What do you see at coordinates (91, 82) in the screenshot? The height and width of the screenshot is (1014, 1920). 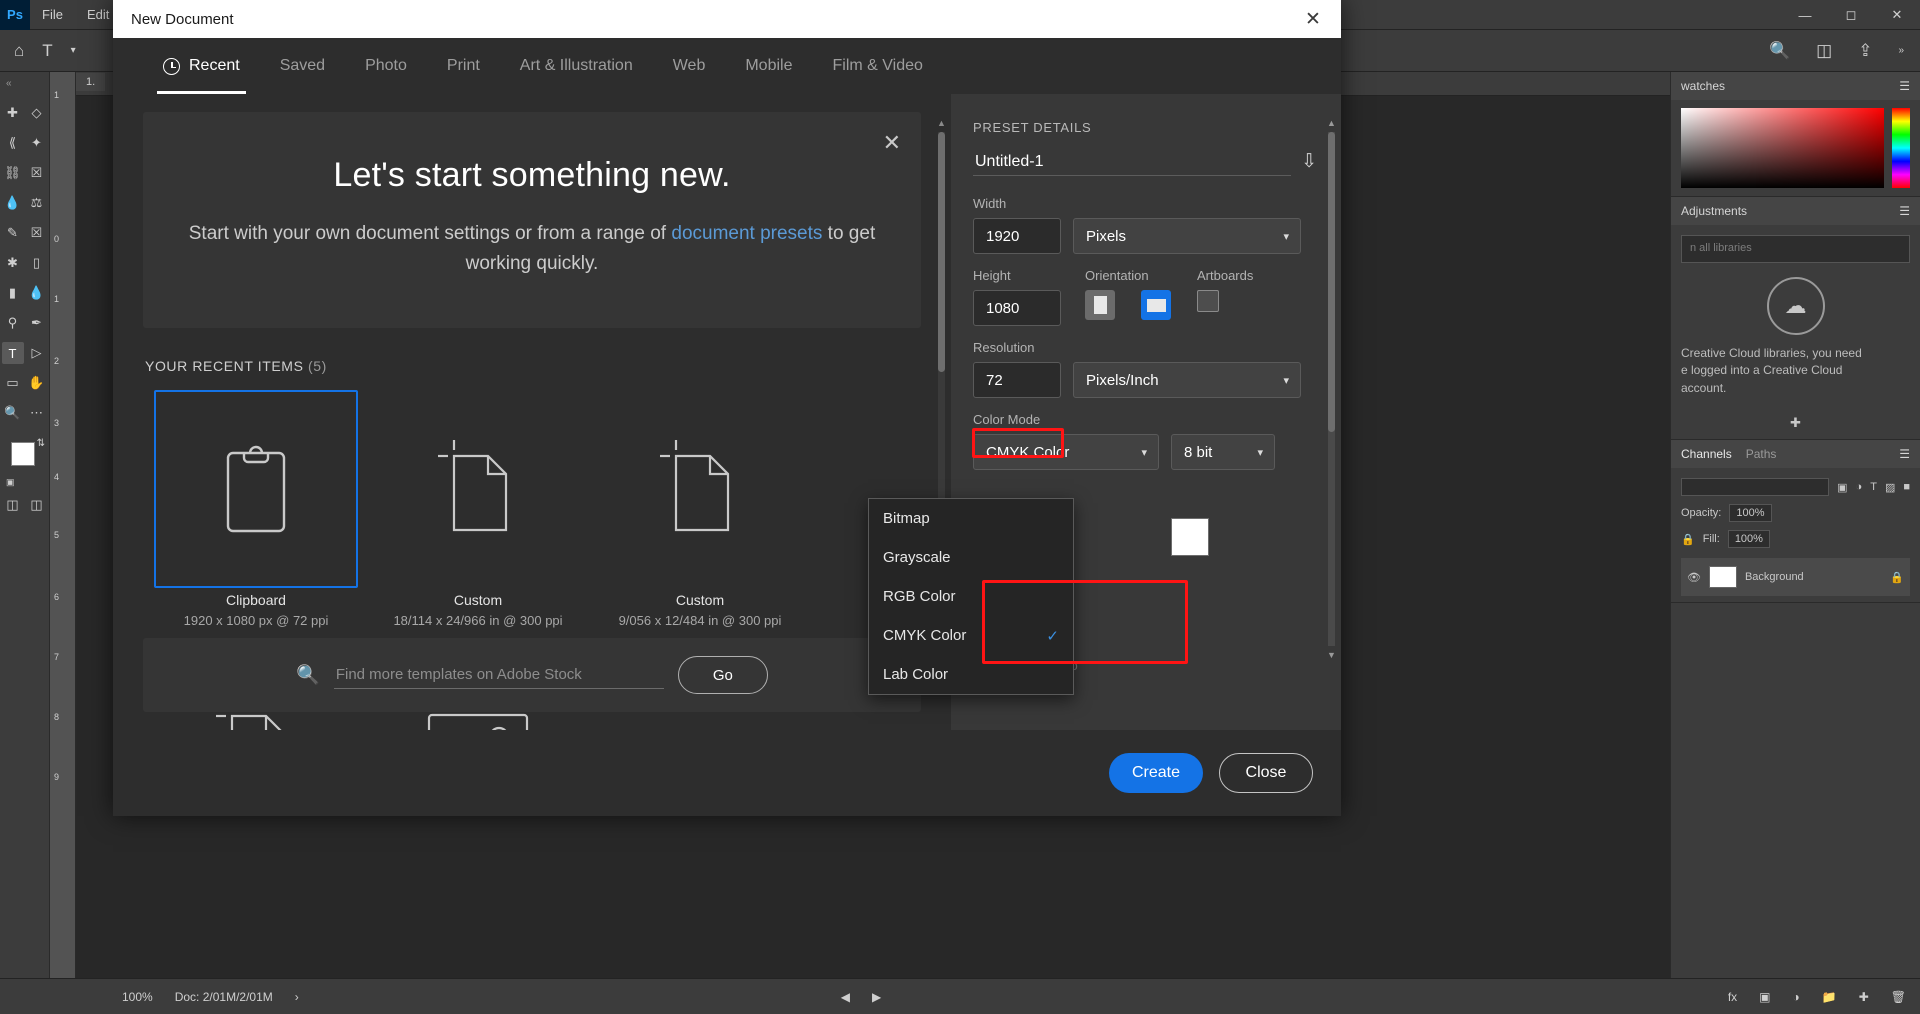 I see `document-tab: 1.` at bounding box center [91, 82].